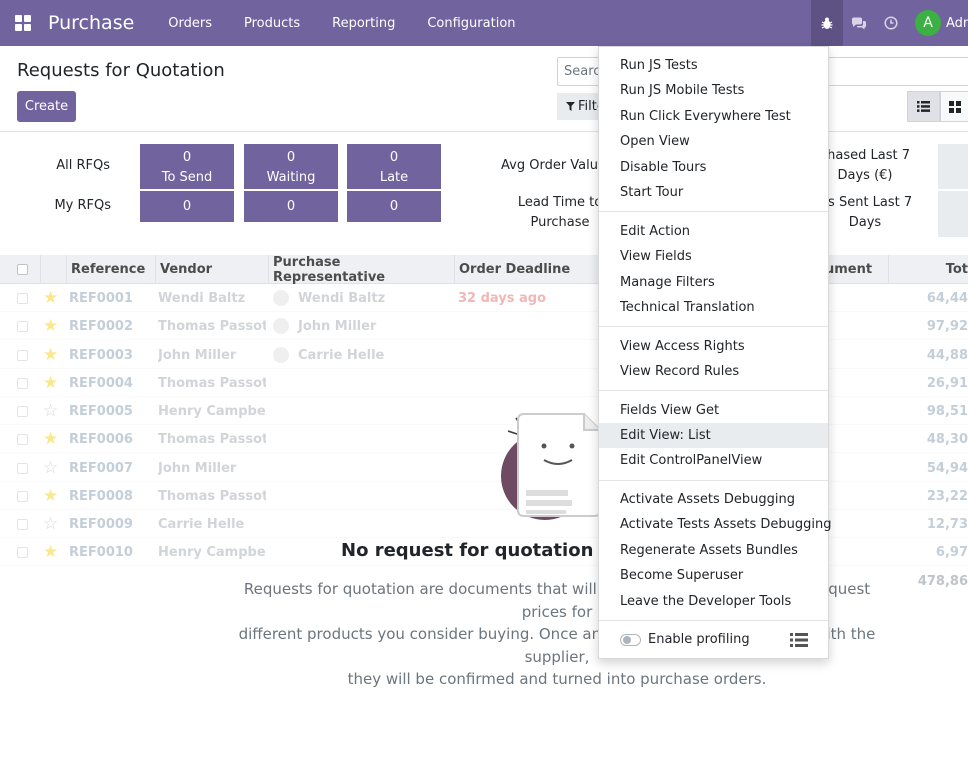 This screenshot has width=968, height=772. I want to click on rfqs-sent-label-line1: Qs Sent Last 7, so click(865, 202).